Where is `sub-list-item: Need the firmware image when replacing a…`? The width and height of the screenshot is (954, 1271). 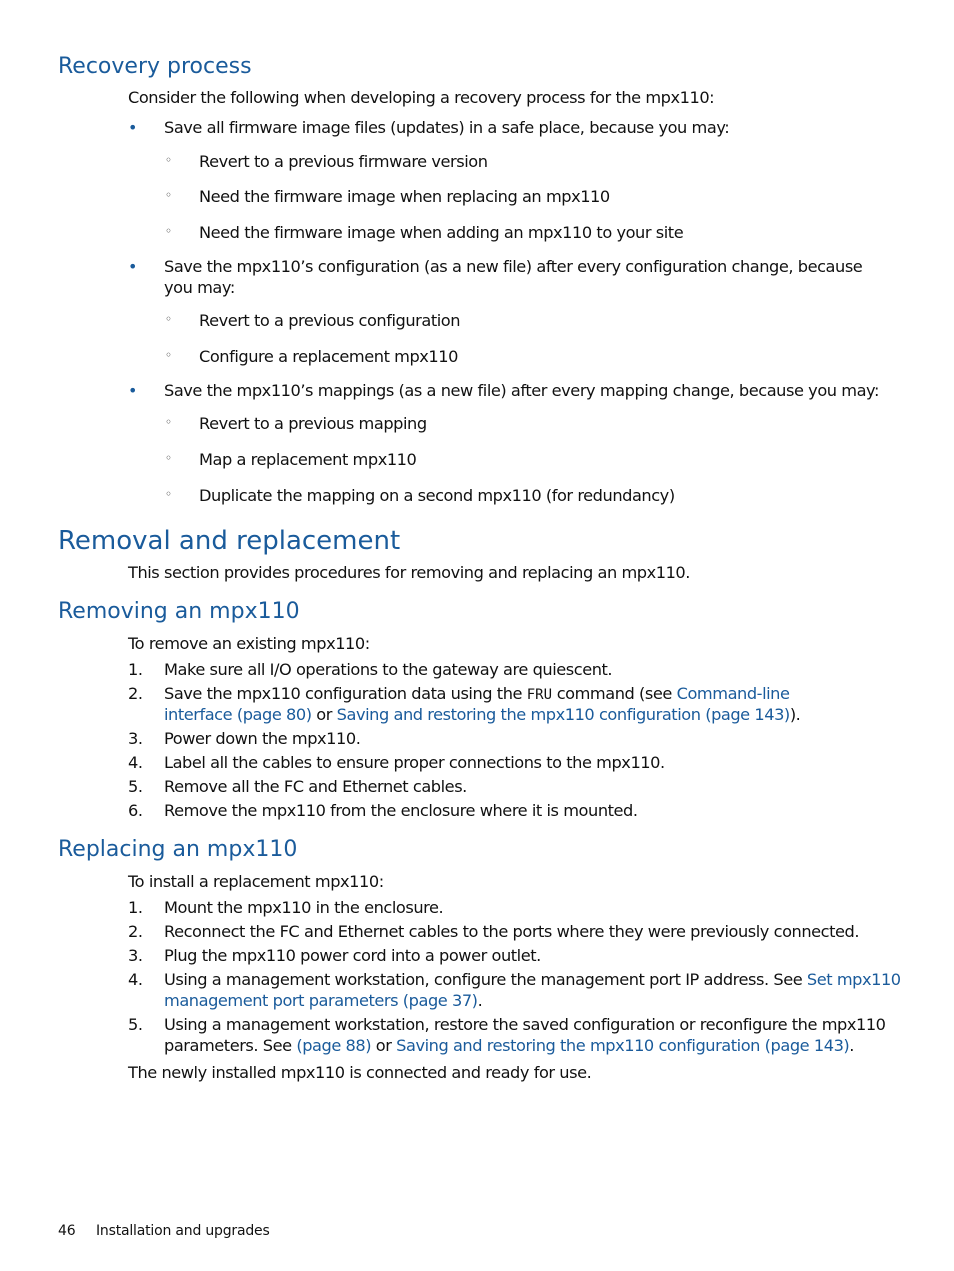 sub-list-item: Need the firmware image when replacing a… is located at coordinates (404, 196).